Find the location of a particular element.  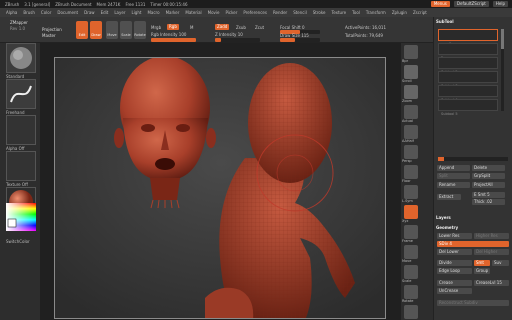

del-lower-button: Del Lower is located at coordinates (454, 252).